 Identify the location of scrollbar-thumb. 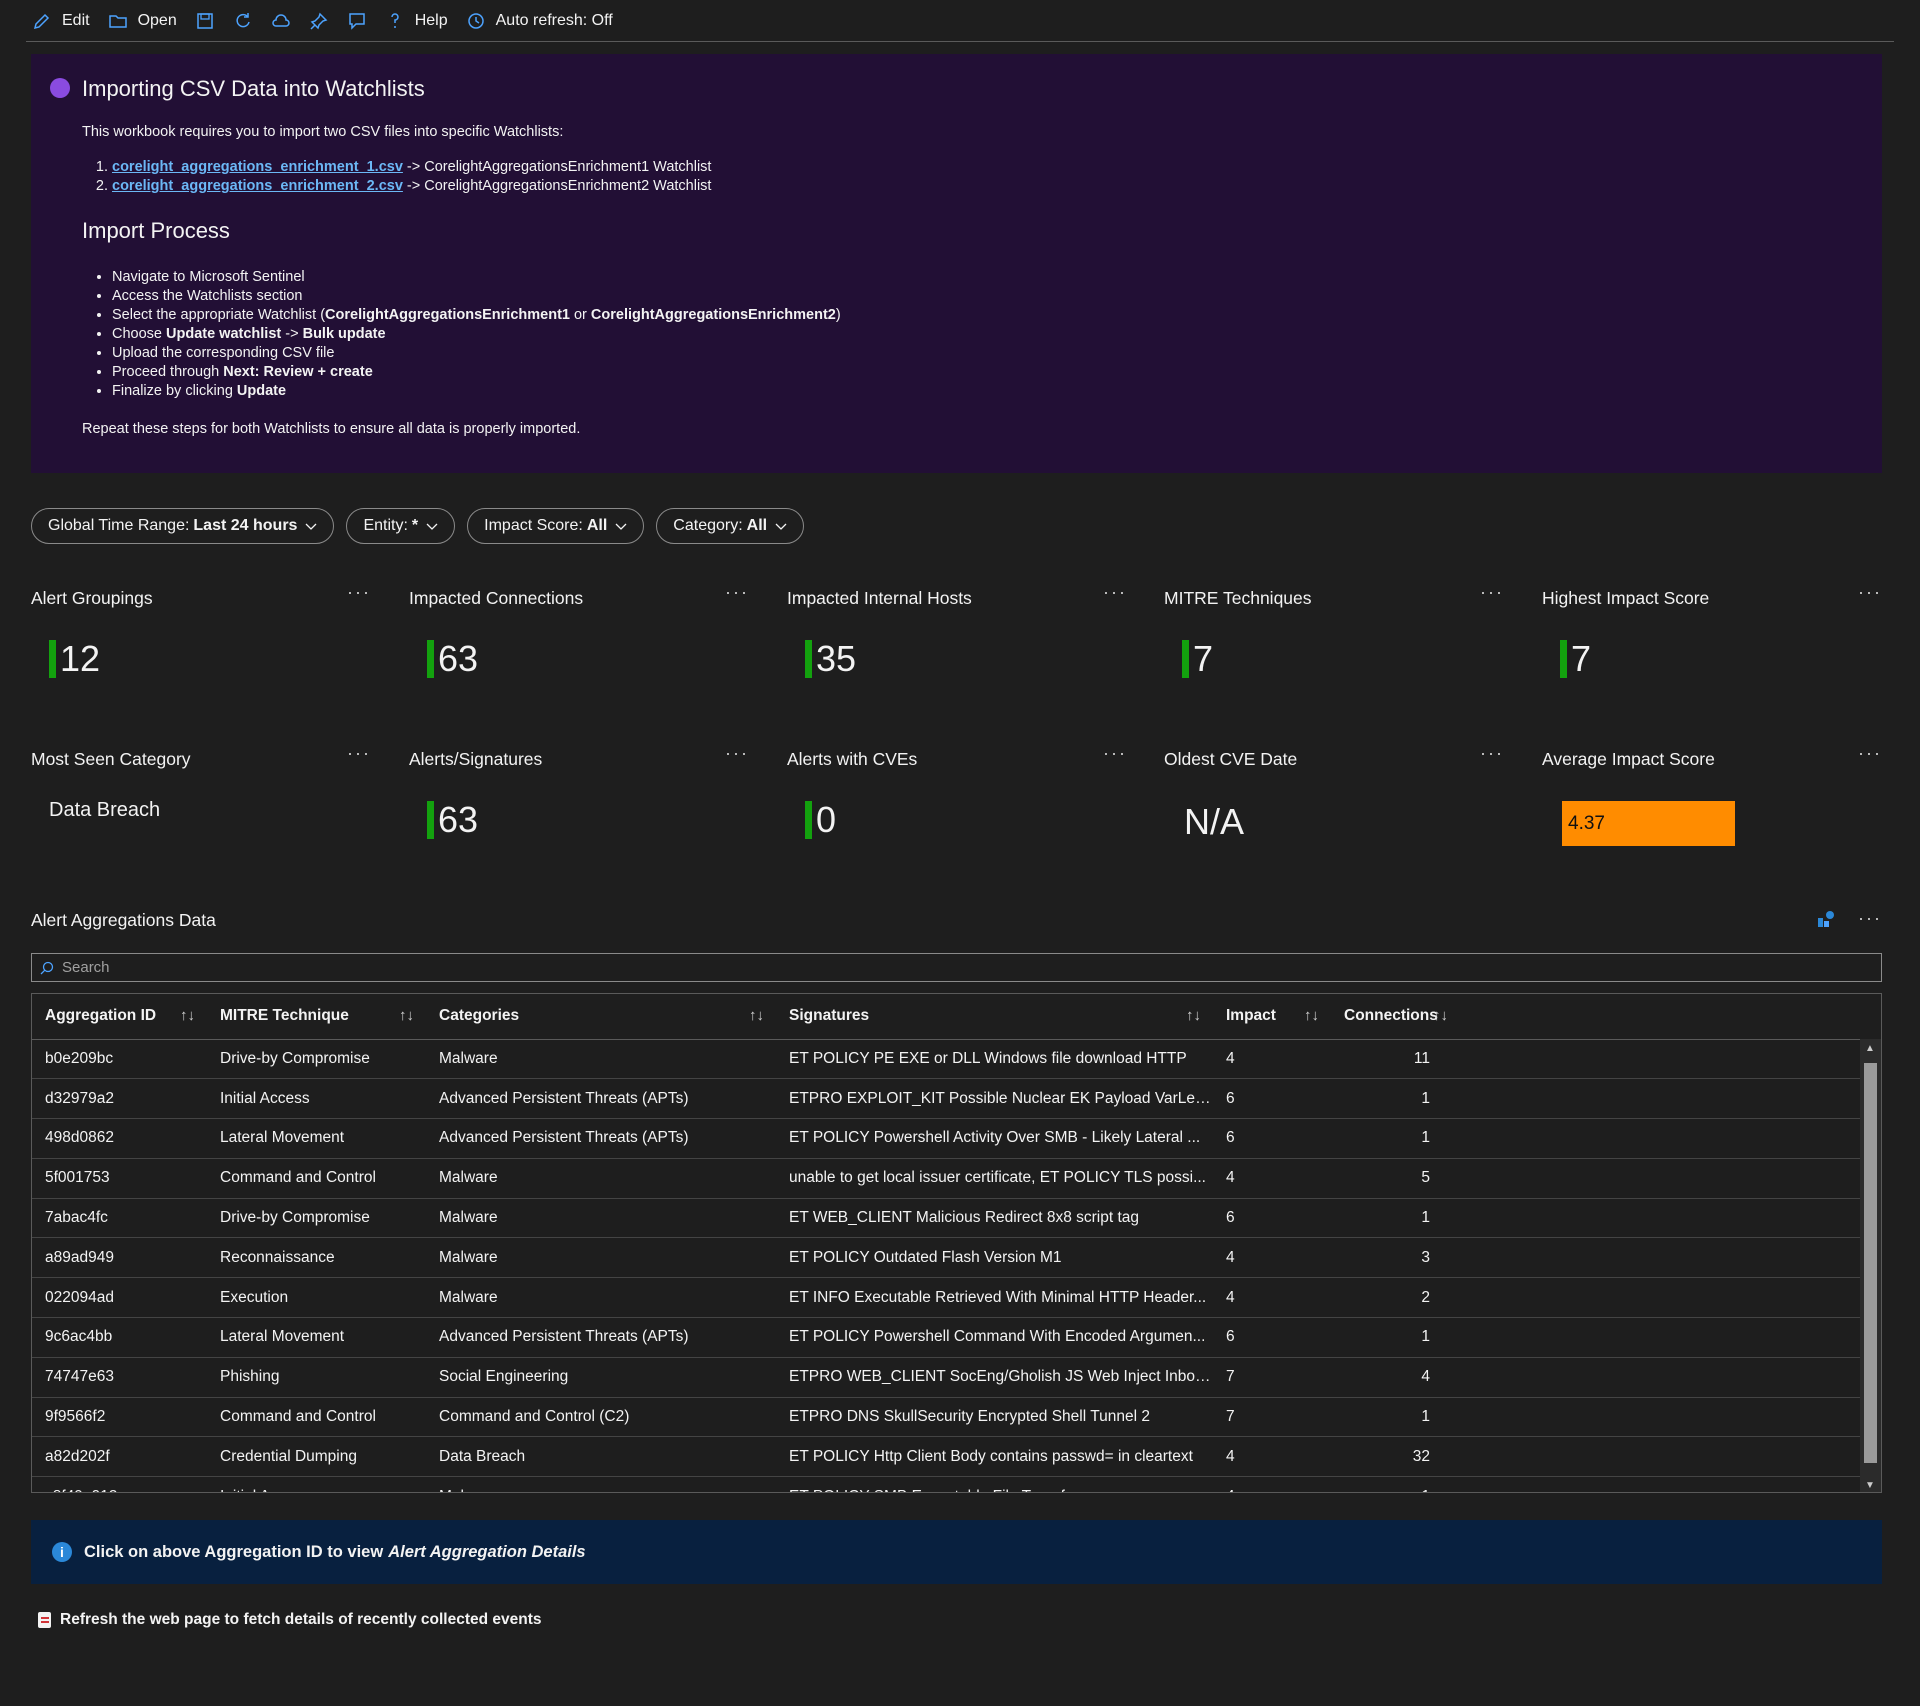
(1870, 1263).